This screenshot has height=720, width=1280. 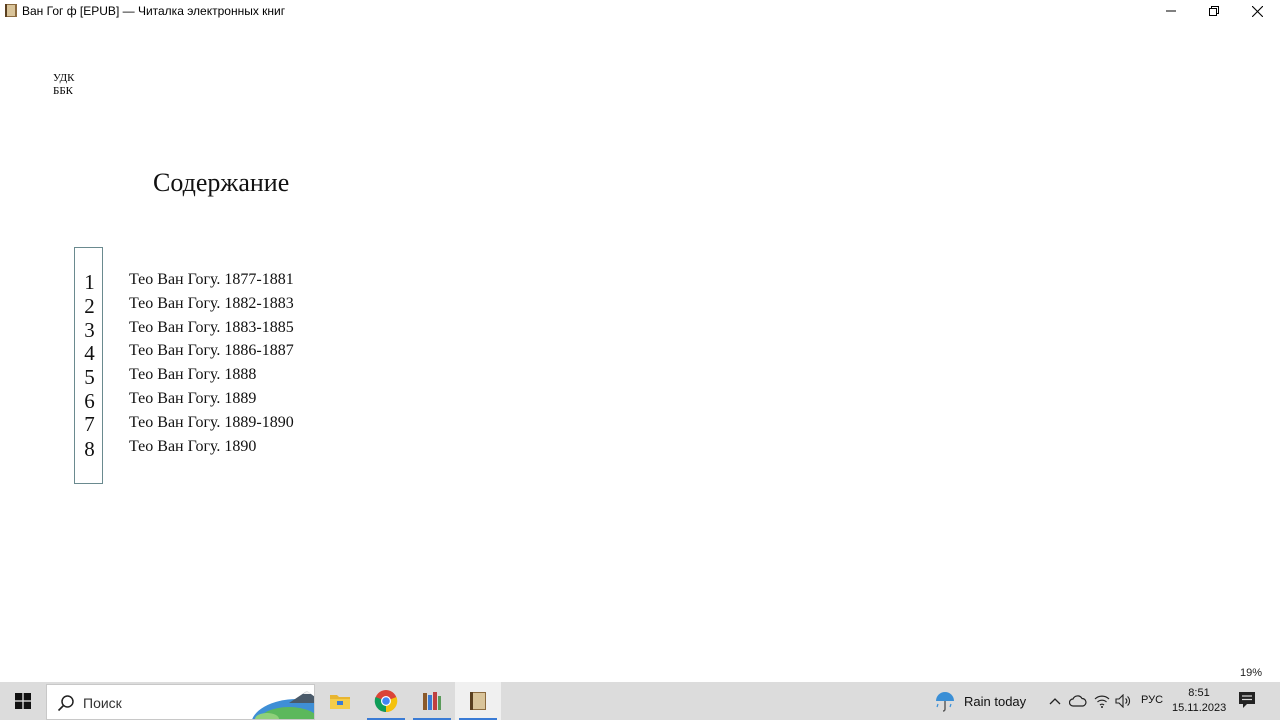 What do you see at coordinates (221, 182) in the screenshot?
I see `toc-heading: Содержание` at bounding box center [221, 182].